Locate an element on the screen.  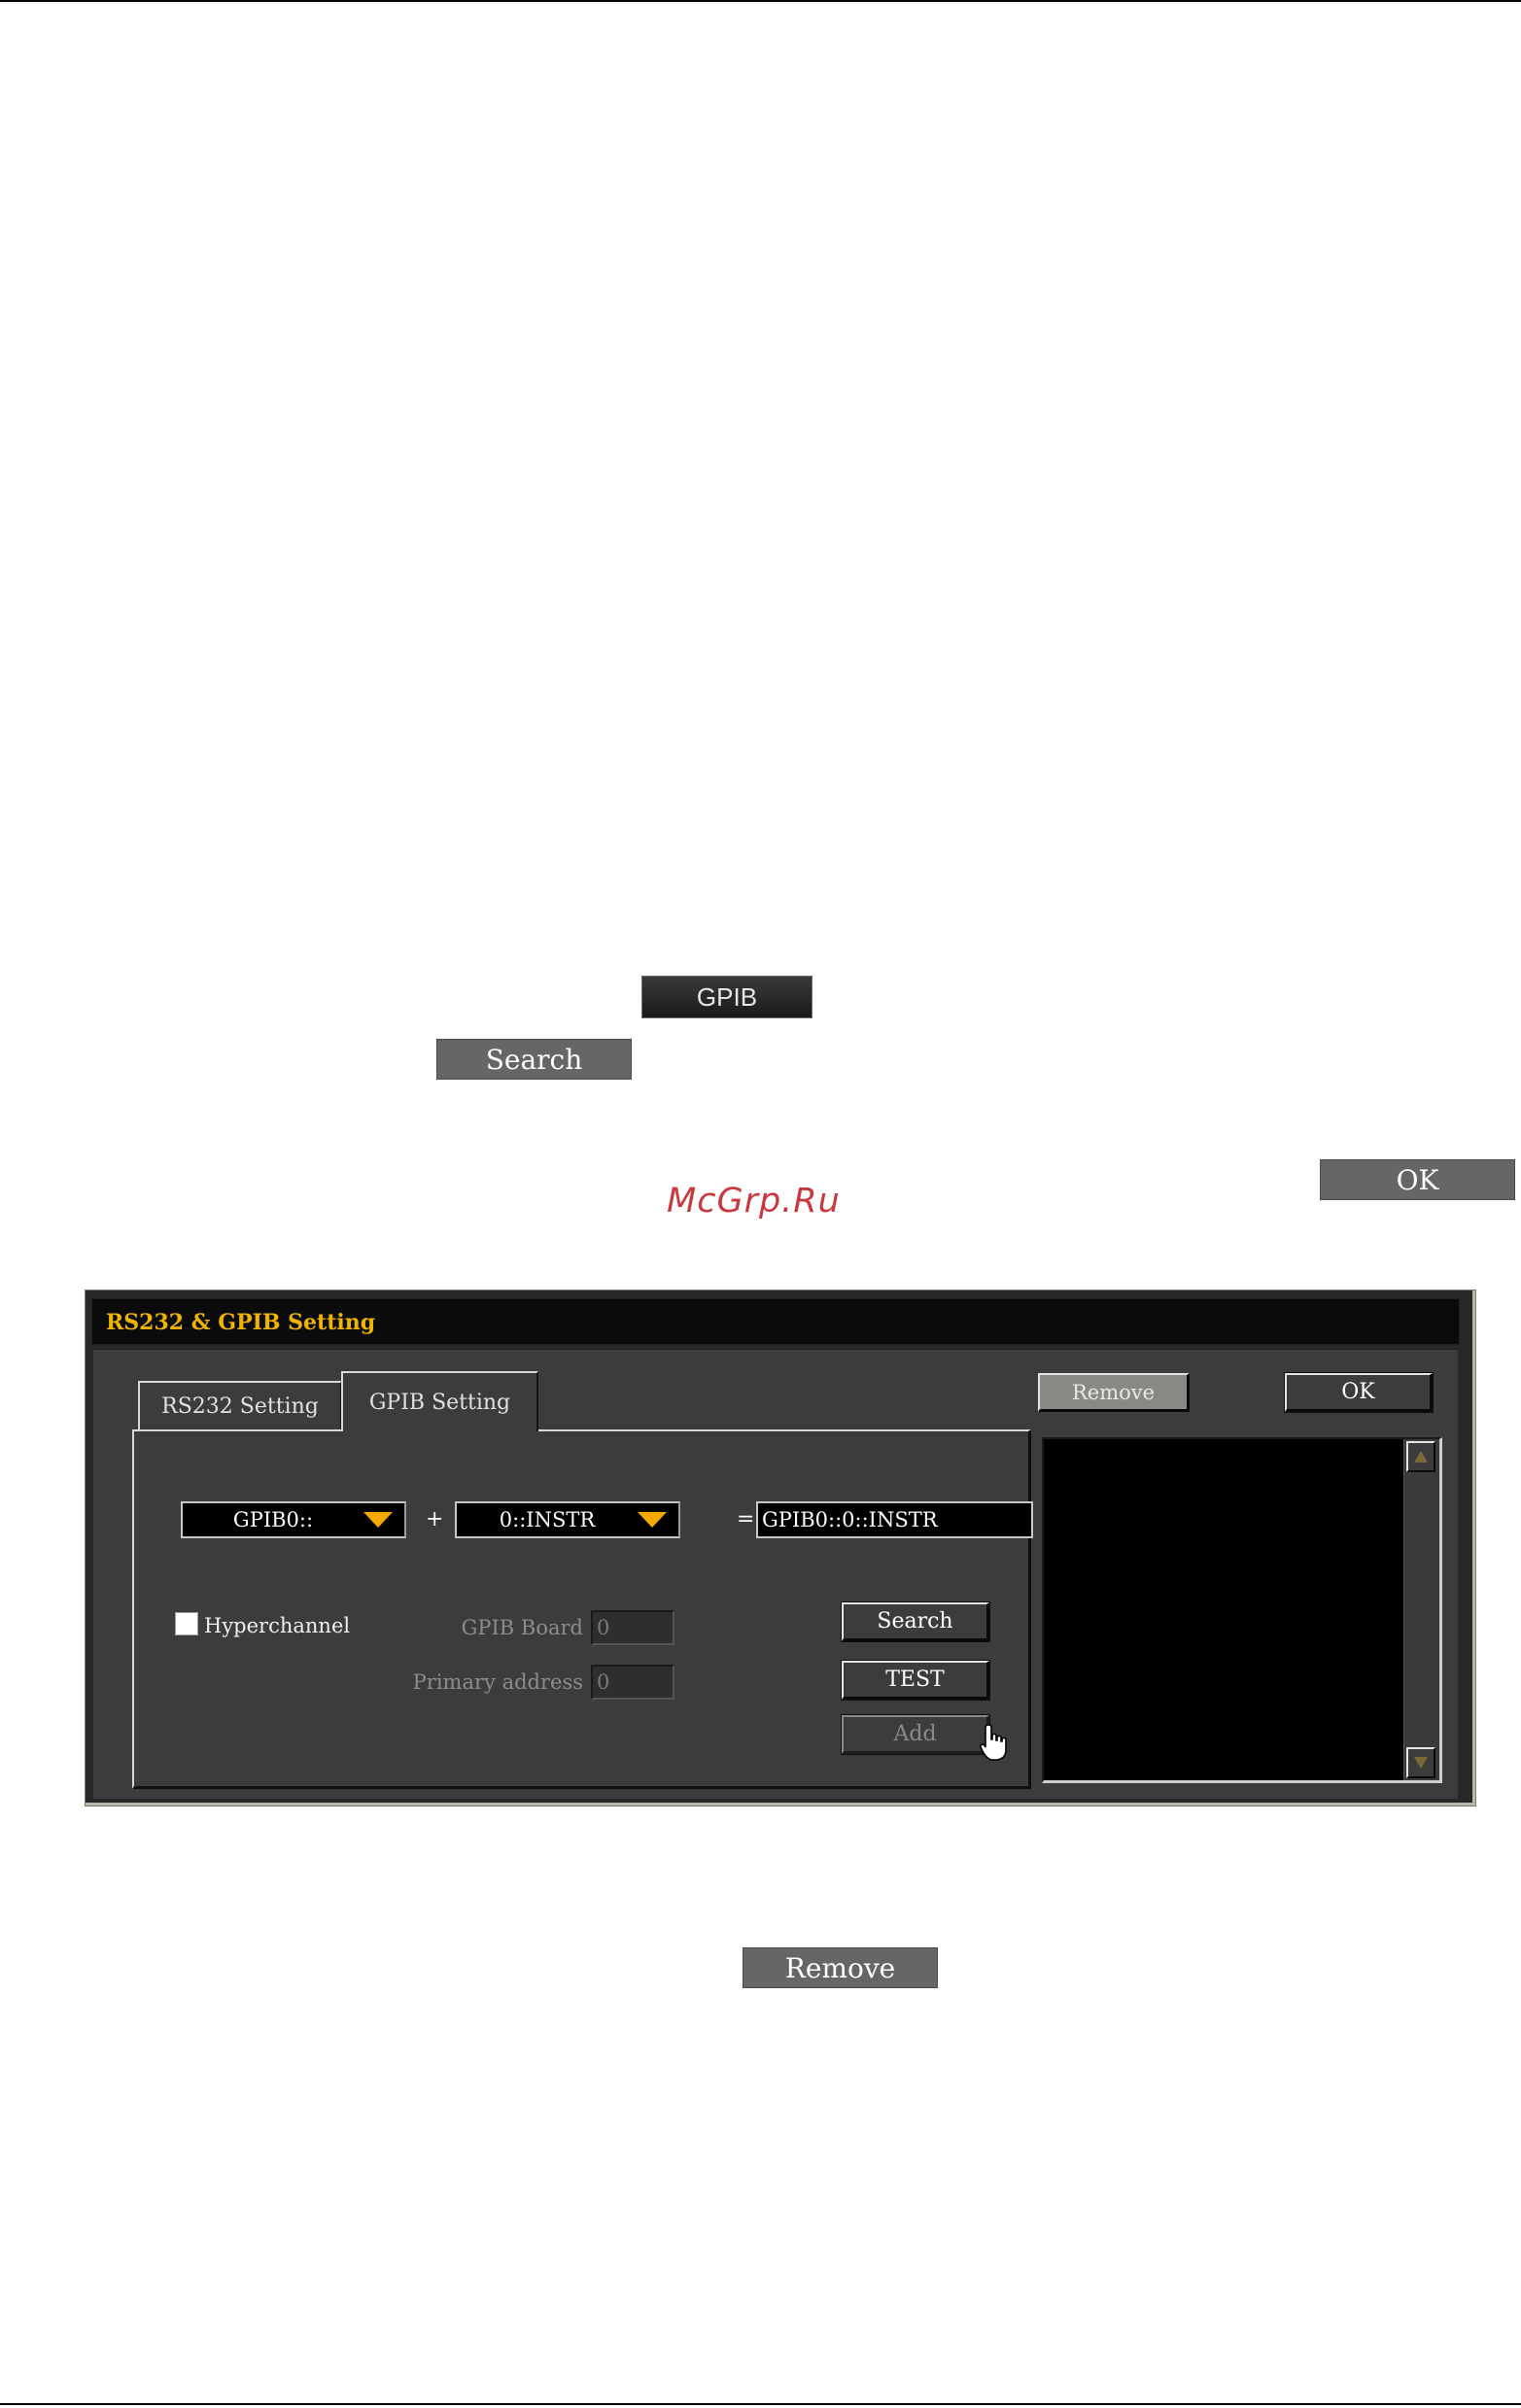
dialog-title: RS232 & GPIB Setting is located at coordinates (241, 1322).